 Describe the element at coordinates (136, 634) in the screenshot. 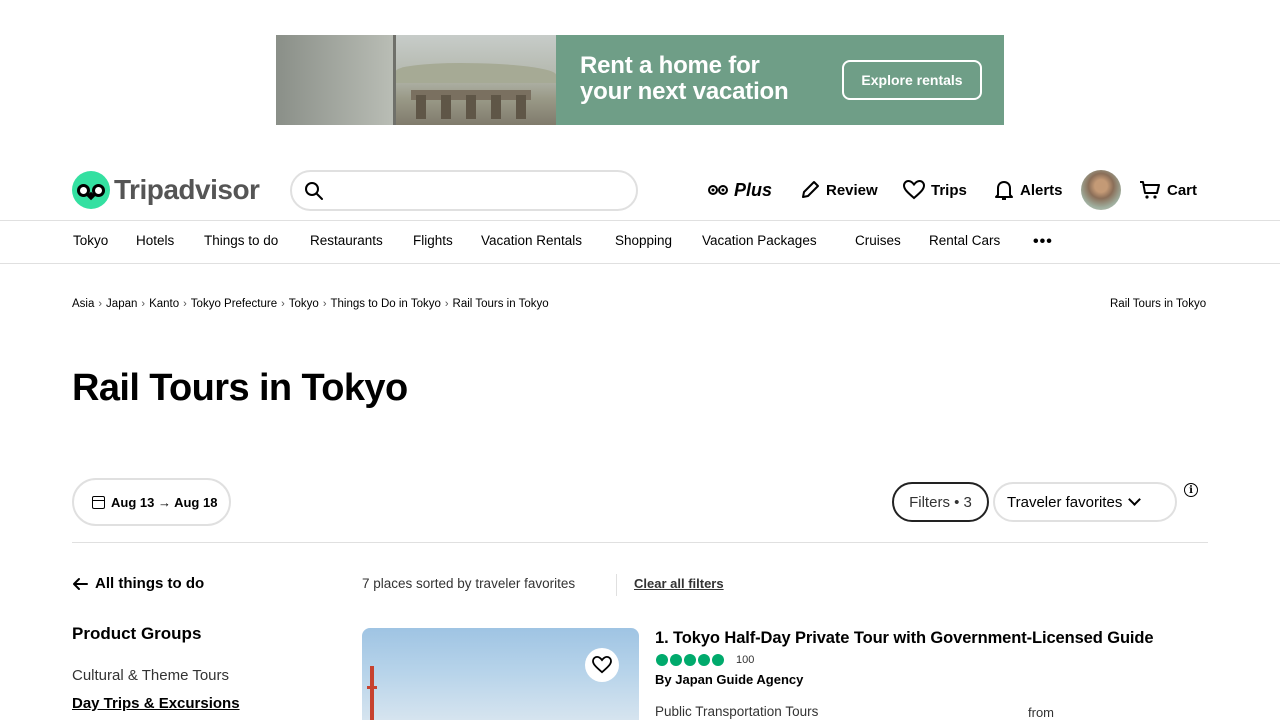

I see `product-groups-heading: Product Groups` at that location.